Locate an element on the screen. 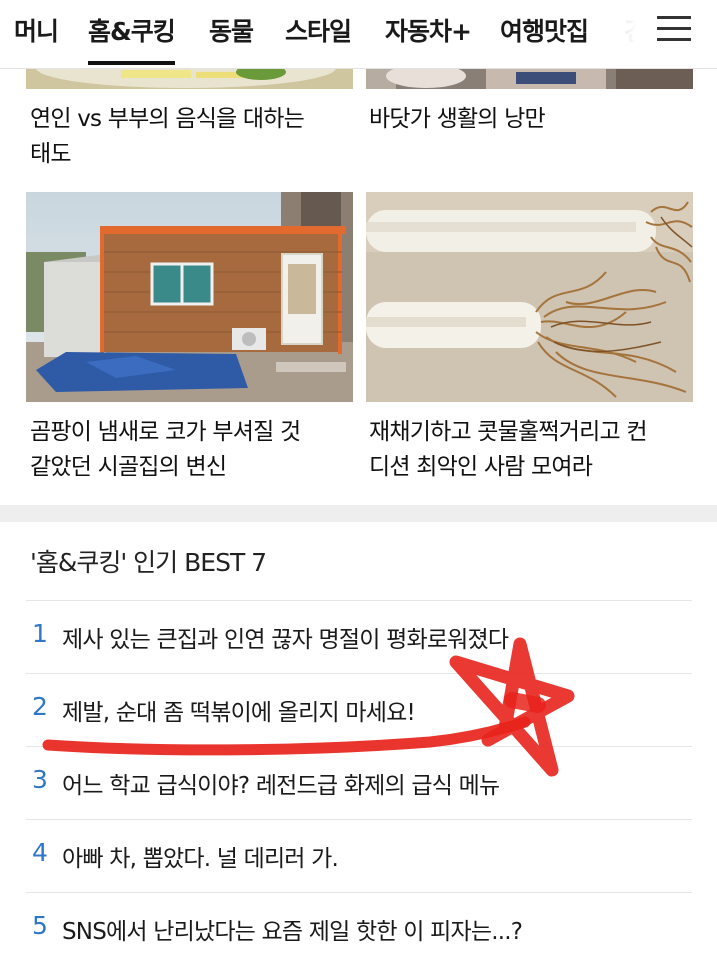  tab-animals: 동물 is located at coordinates (231, 30).